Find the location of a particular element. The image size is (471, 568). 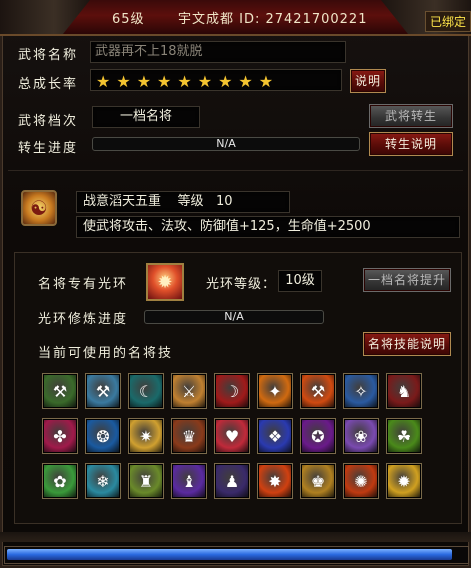

general-name-input: 武器再不上18就脱 is located at coordinates (218, 52).